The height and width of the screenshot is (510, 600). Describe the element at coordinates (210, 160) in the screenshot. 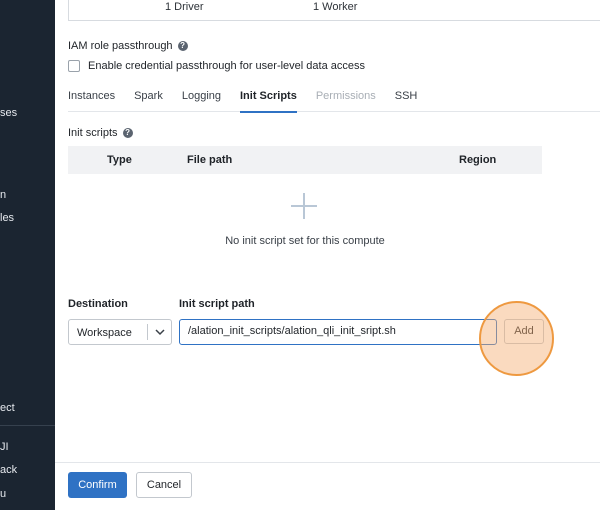

I see `column-header-file-path: File path` at that location.